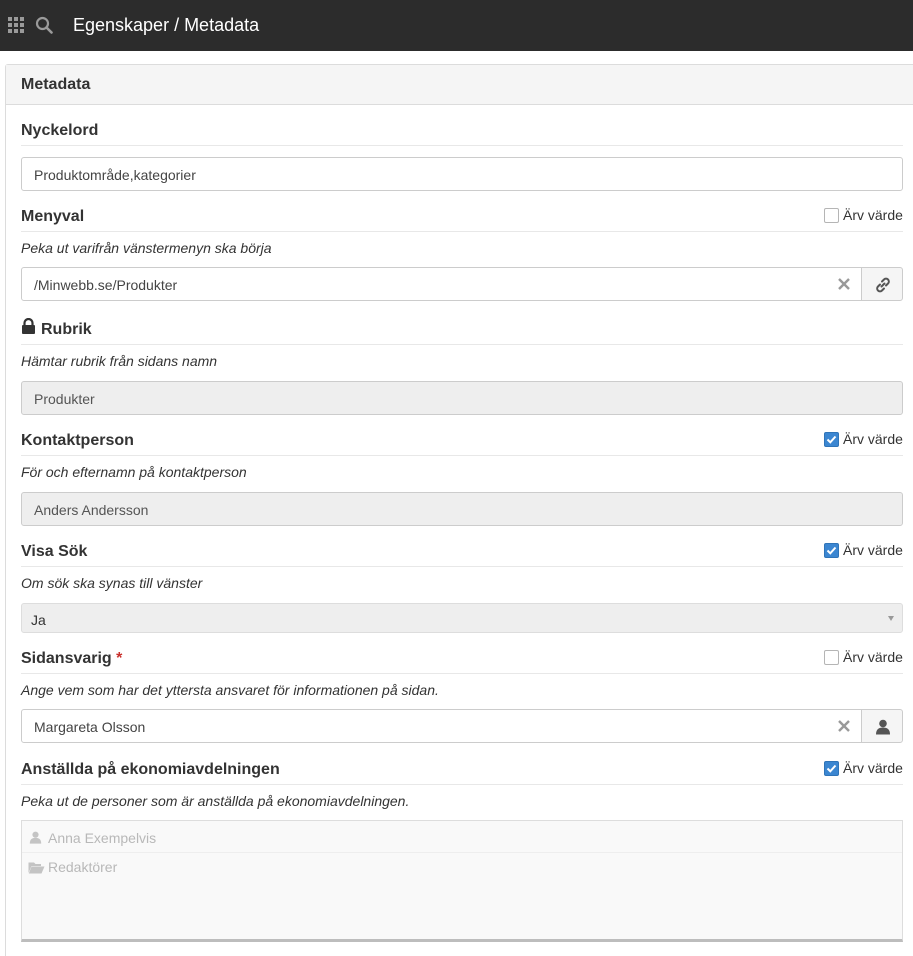 The width and height of the screenshot is (913, 956). Describe the element at coordinates (83, 867) in the screenshot. I see `list-item-text: Redaktörer` at that location.